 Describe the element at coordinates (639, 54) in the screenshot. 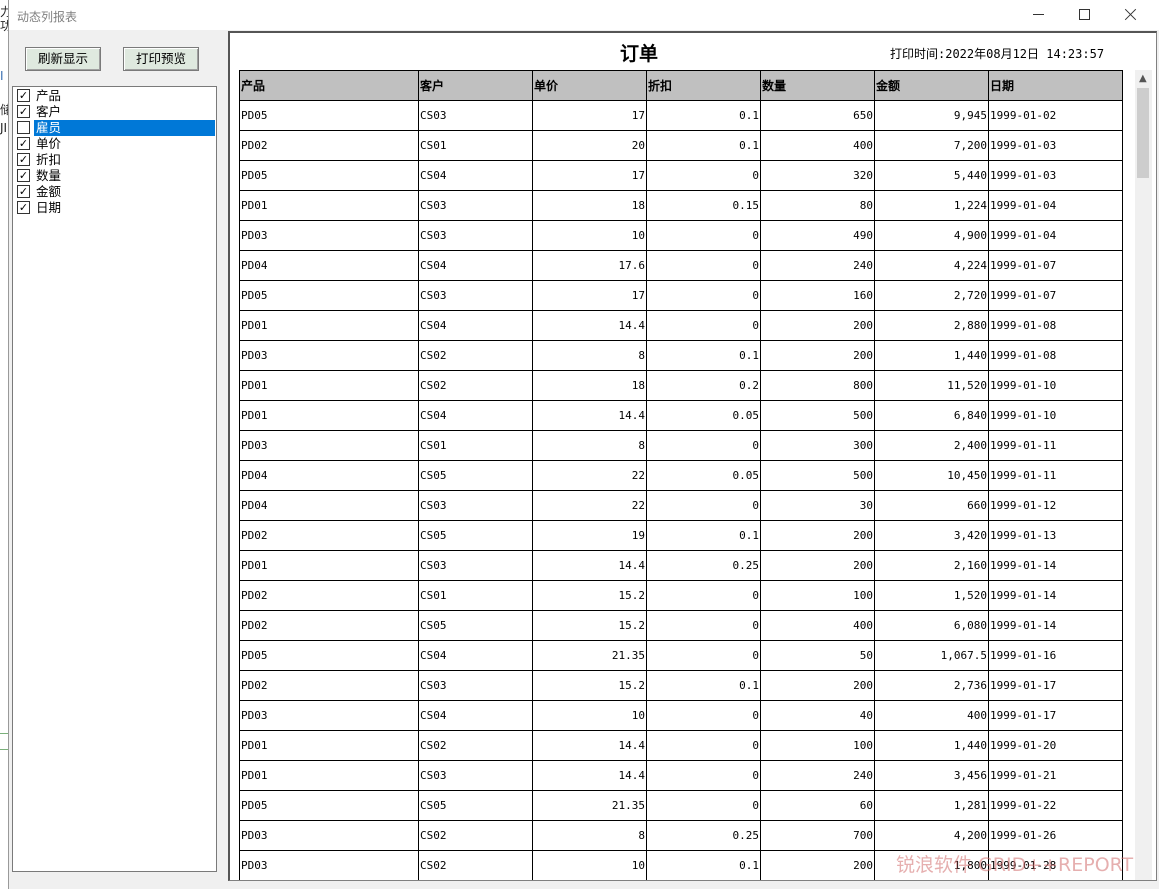

I see `report-title: 订单` at that location.